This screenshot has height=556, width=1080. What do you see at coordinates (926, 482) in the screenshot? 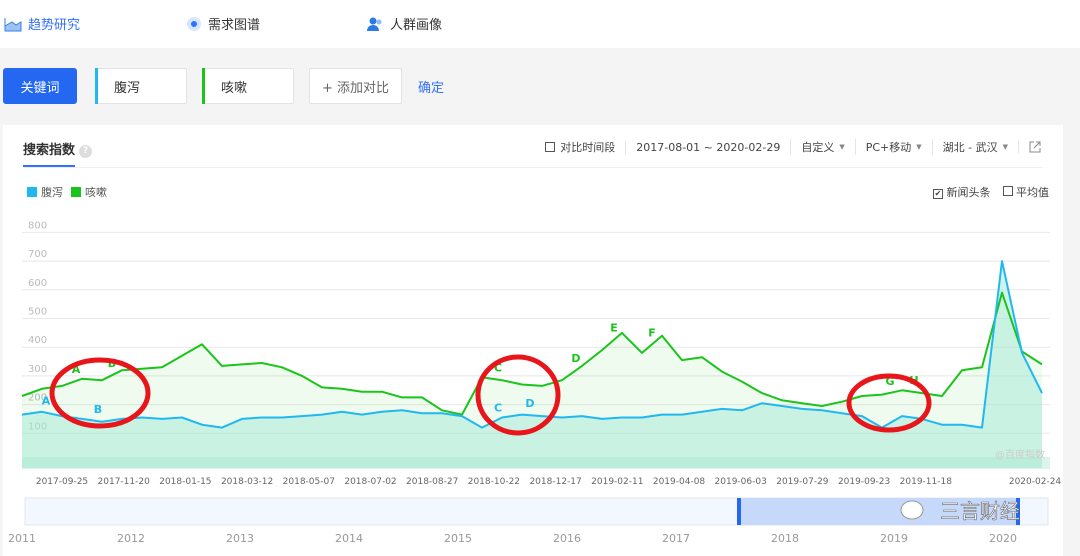
I see `x-tick-label: 2019-11-18` at bounding box center [926, 482].